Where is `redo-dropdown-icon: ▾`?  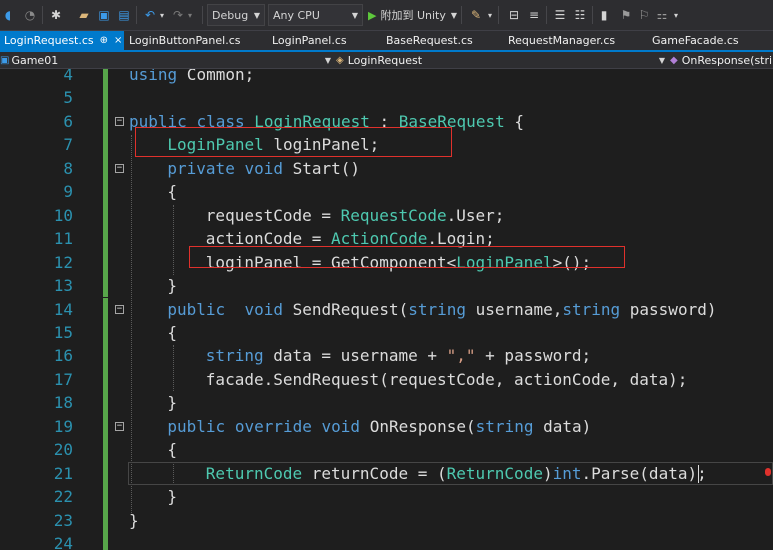
redo-dropdown-icon: ▾ is located at coordinates (190, 15).